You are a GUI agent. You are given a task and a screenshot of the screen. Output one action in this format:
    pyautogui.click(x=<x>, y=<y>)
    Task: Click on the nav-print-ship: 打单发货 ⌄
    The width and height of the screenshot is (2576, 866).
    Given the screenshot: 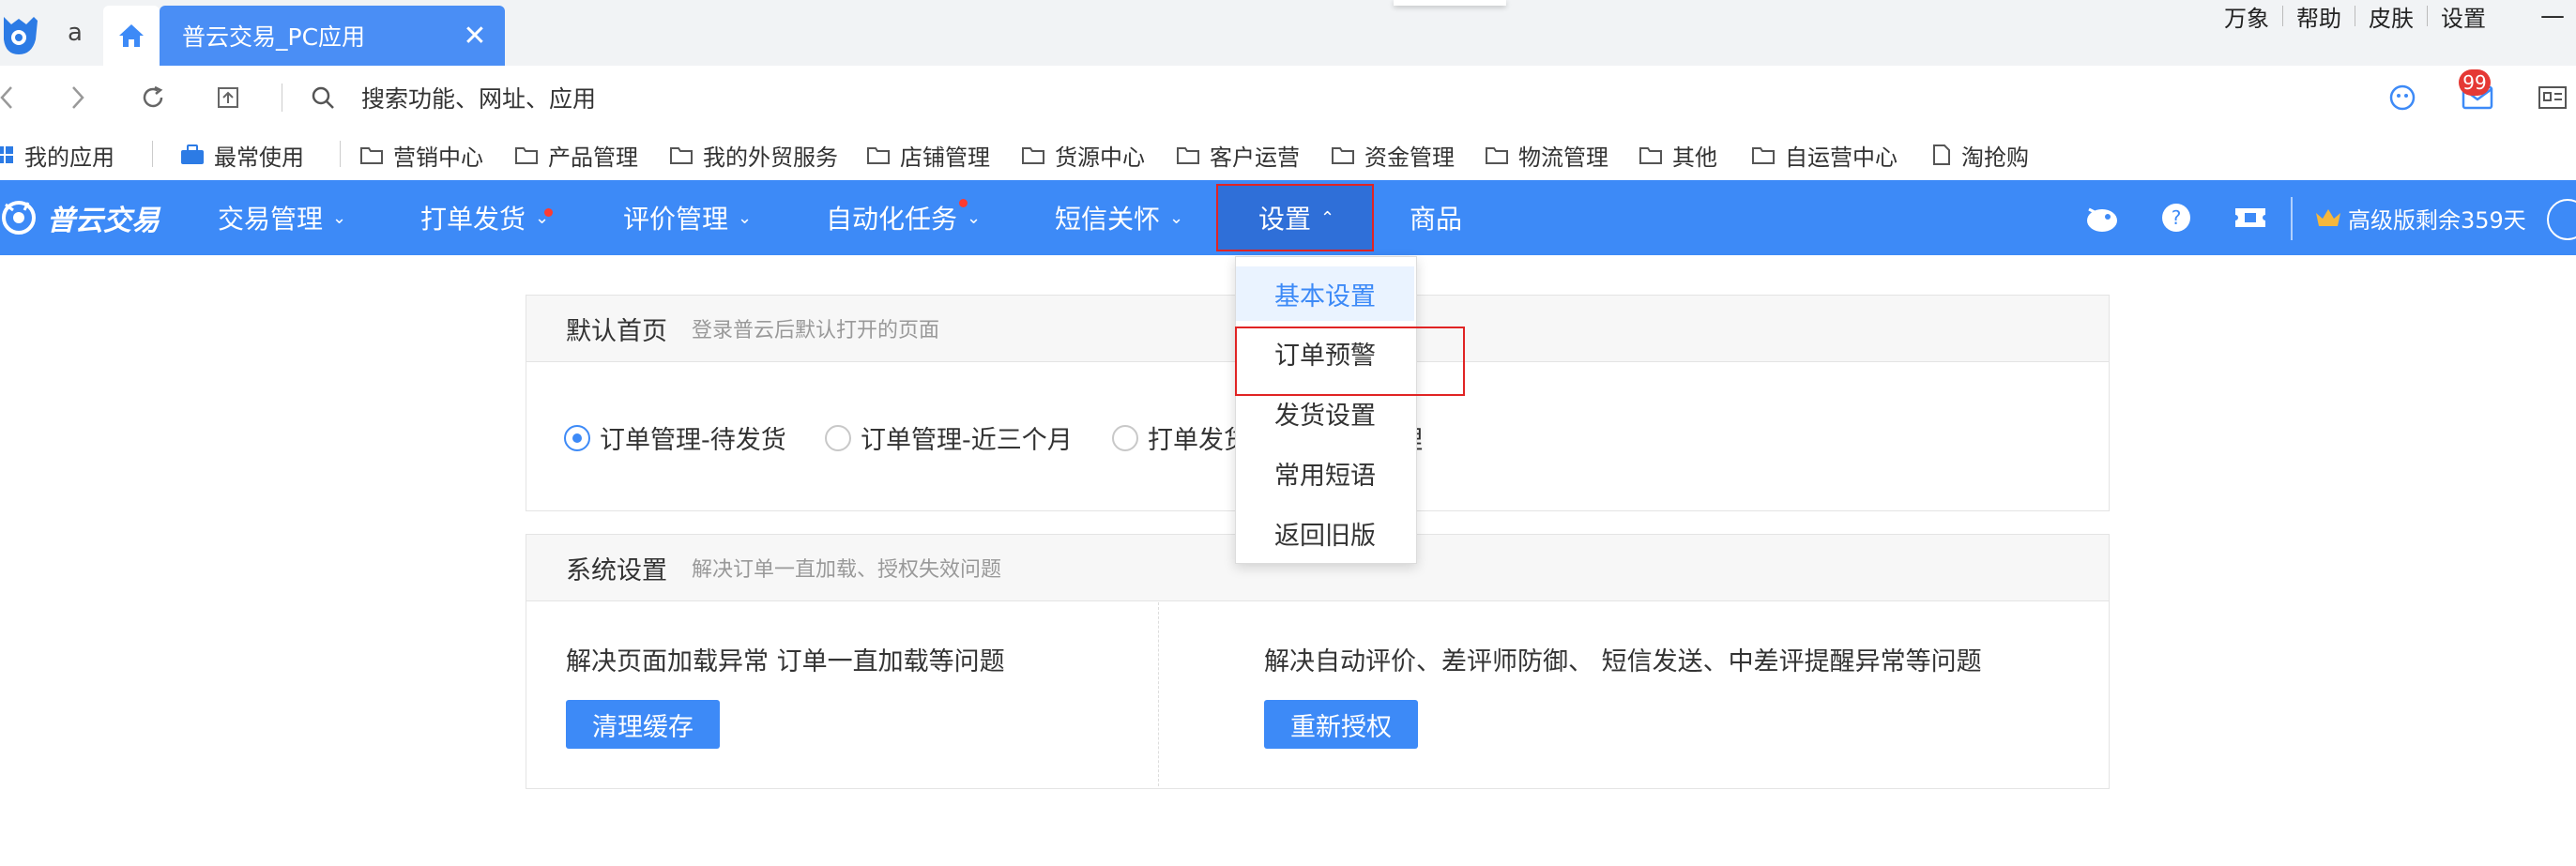 What is the action you would take?
    pyautogui.click(x=485, y=217)
    